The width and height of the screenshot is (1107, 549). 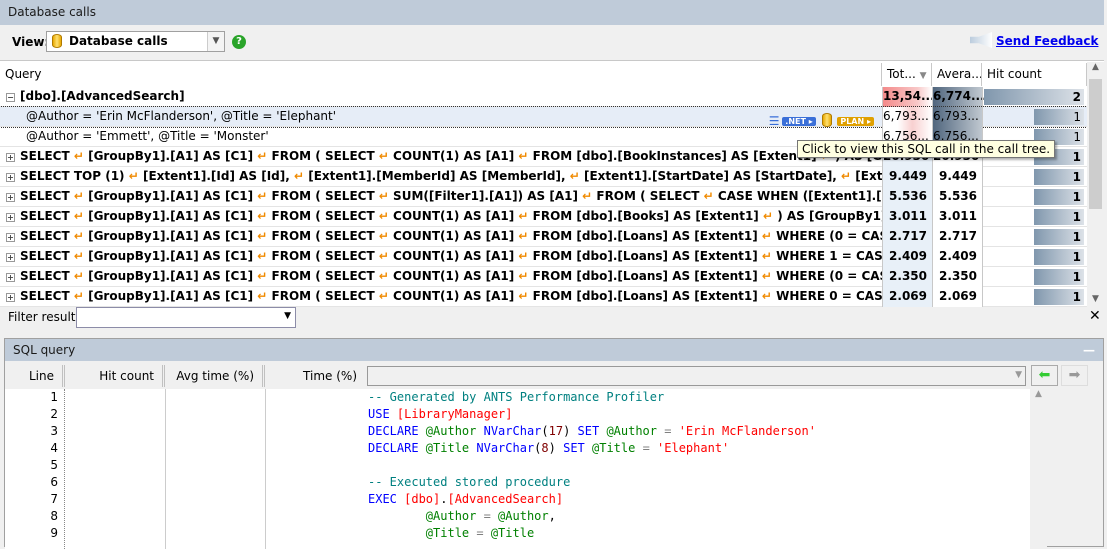 What do you see at coordinates (957, 297) in the screenshot?
I see `average-time-cell: 2.069` at bounding box center [957, 297].